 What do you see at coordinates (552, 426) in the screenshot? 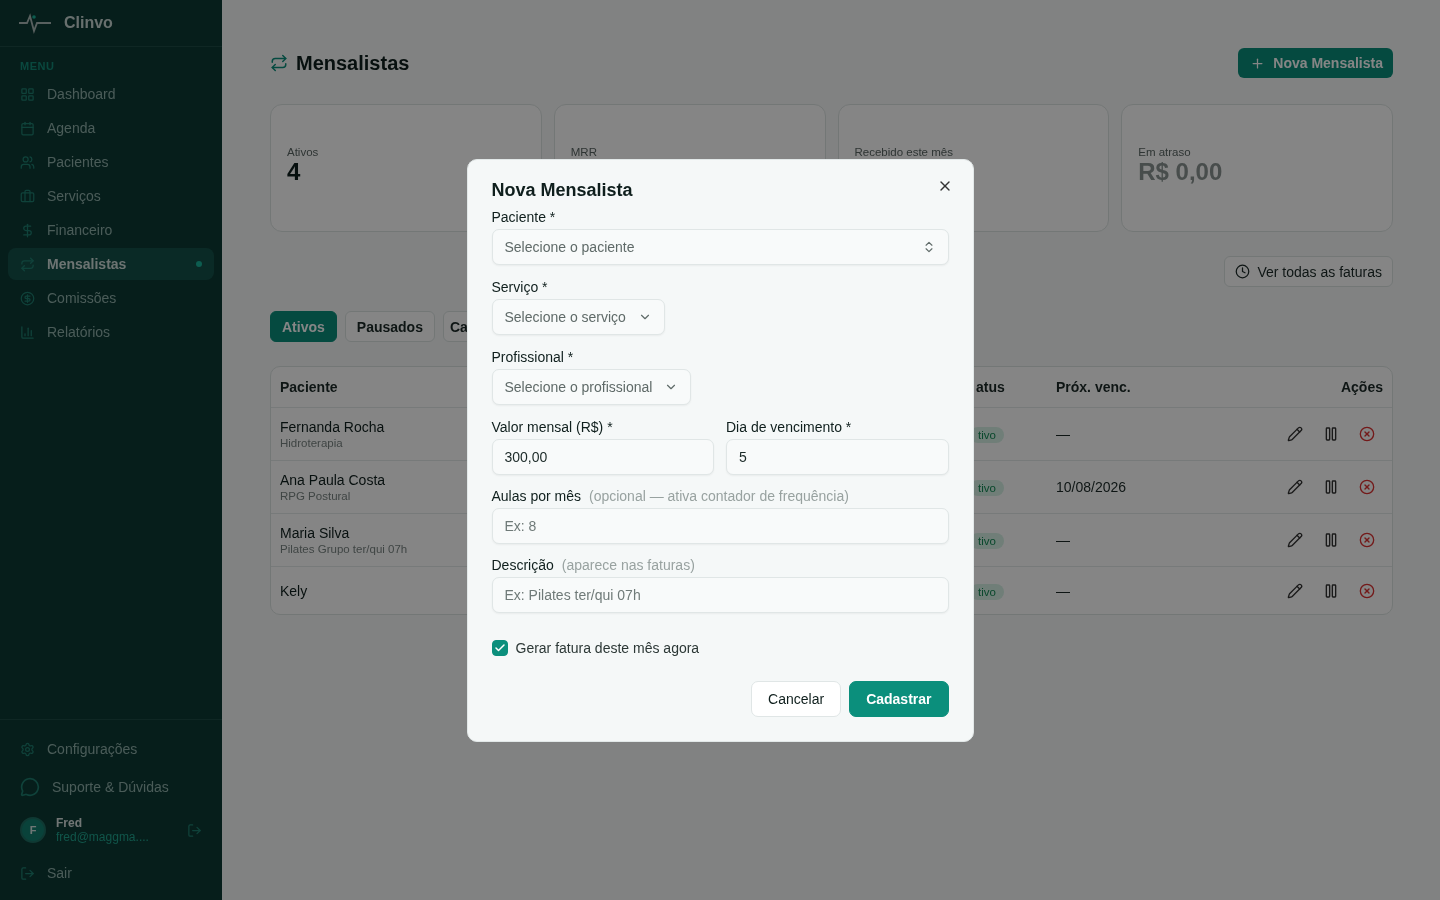
I see `field-label: Valor mensal (R$) *` at bounding box center [552, 426].